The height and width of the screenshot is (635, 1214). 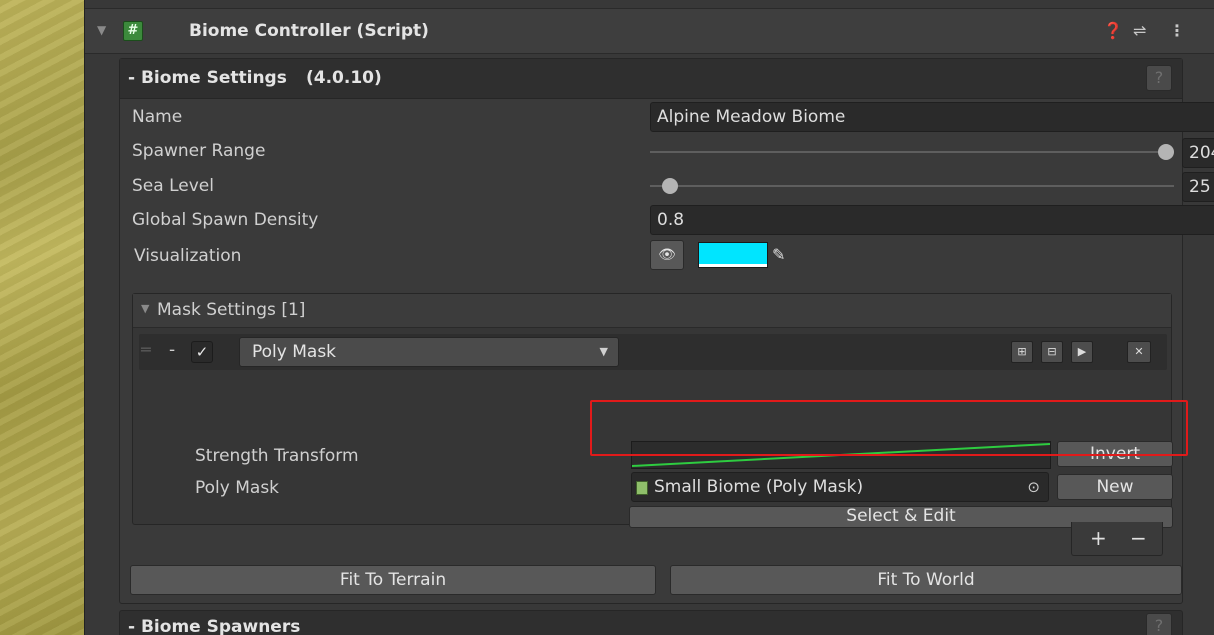 What do you see at coordinates (889, 428) in the screenshot?
I see `highlight-rectangle` at bounding box center [889, 428].